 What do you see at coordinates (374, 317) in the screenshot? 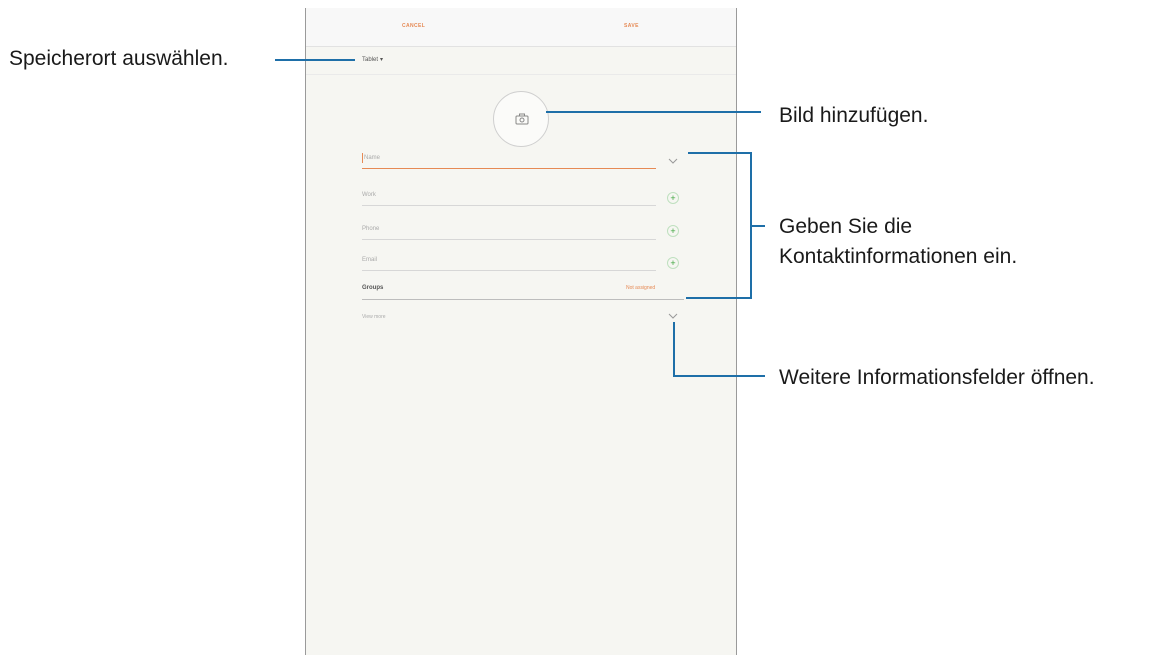
I see `view-more-label: View more` at bounding box center [374, 317].